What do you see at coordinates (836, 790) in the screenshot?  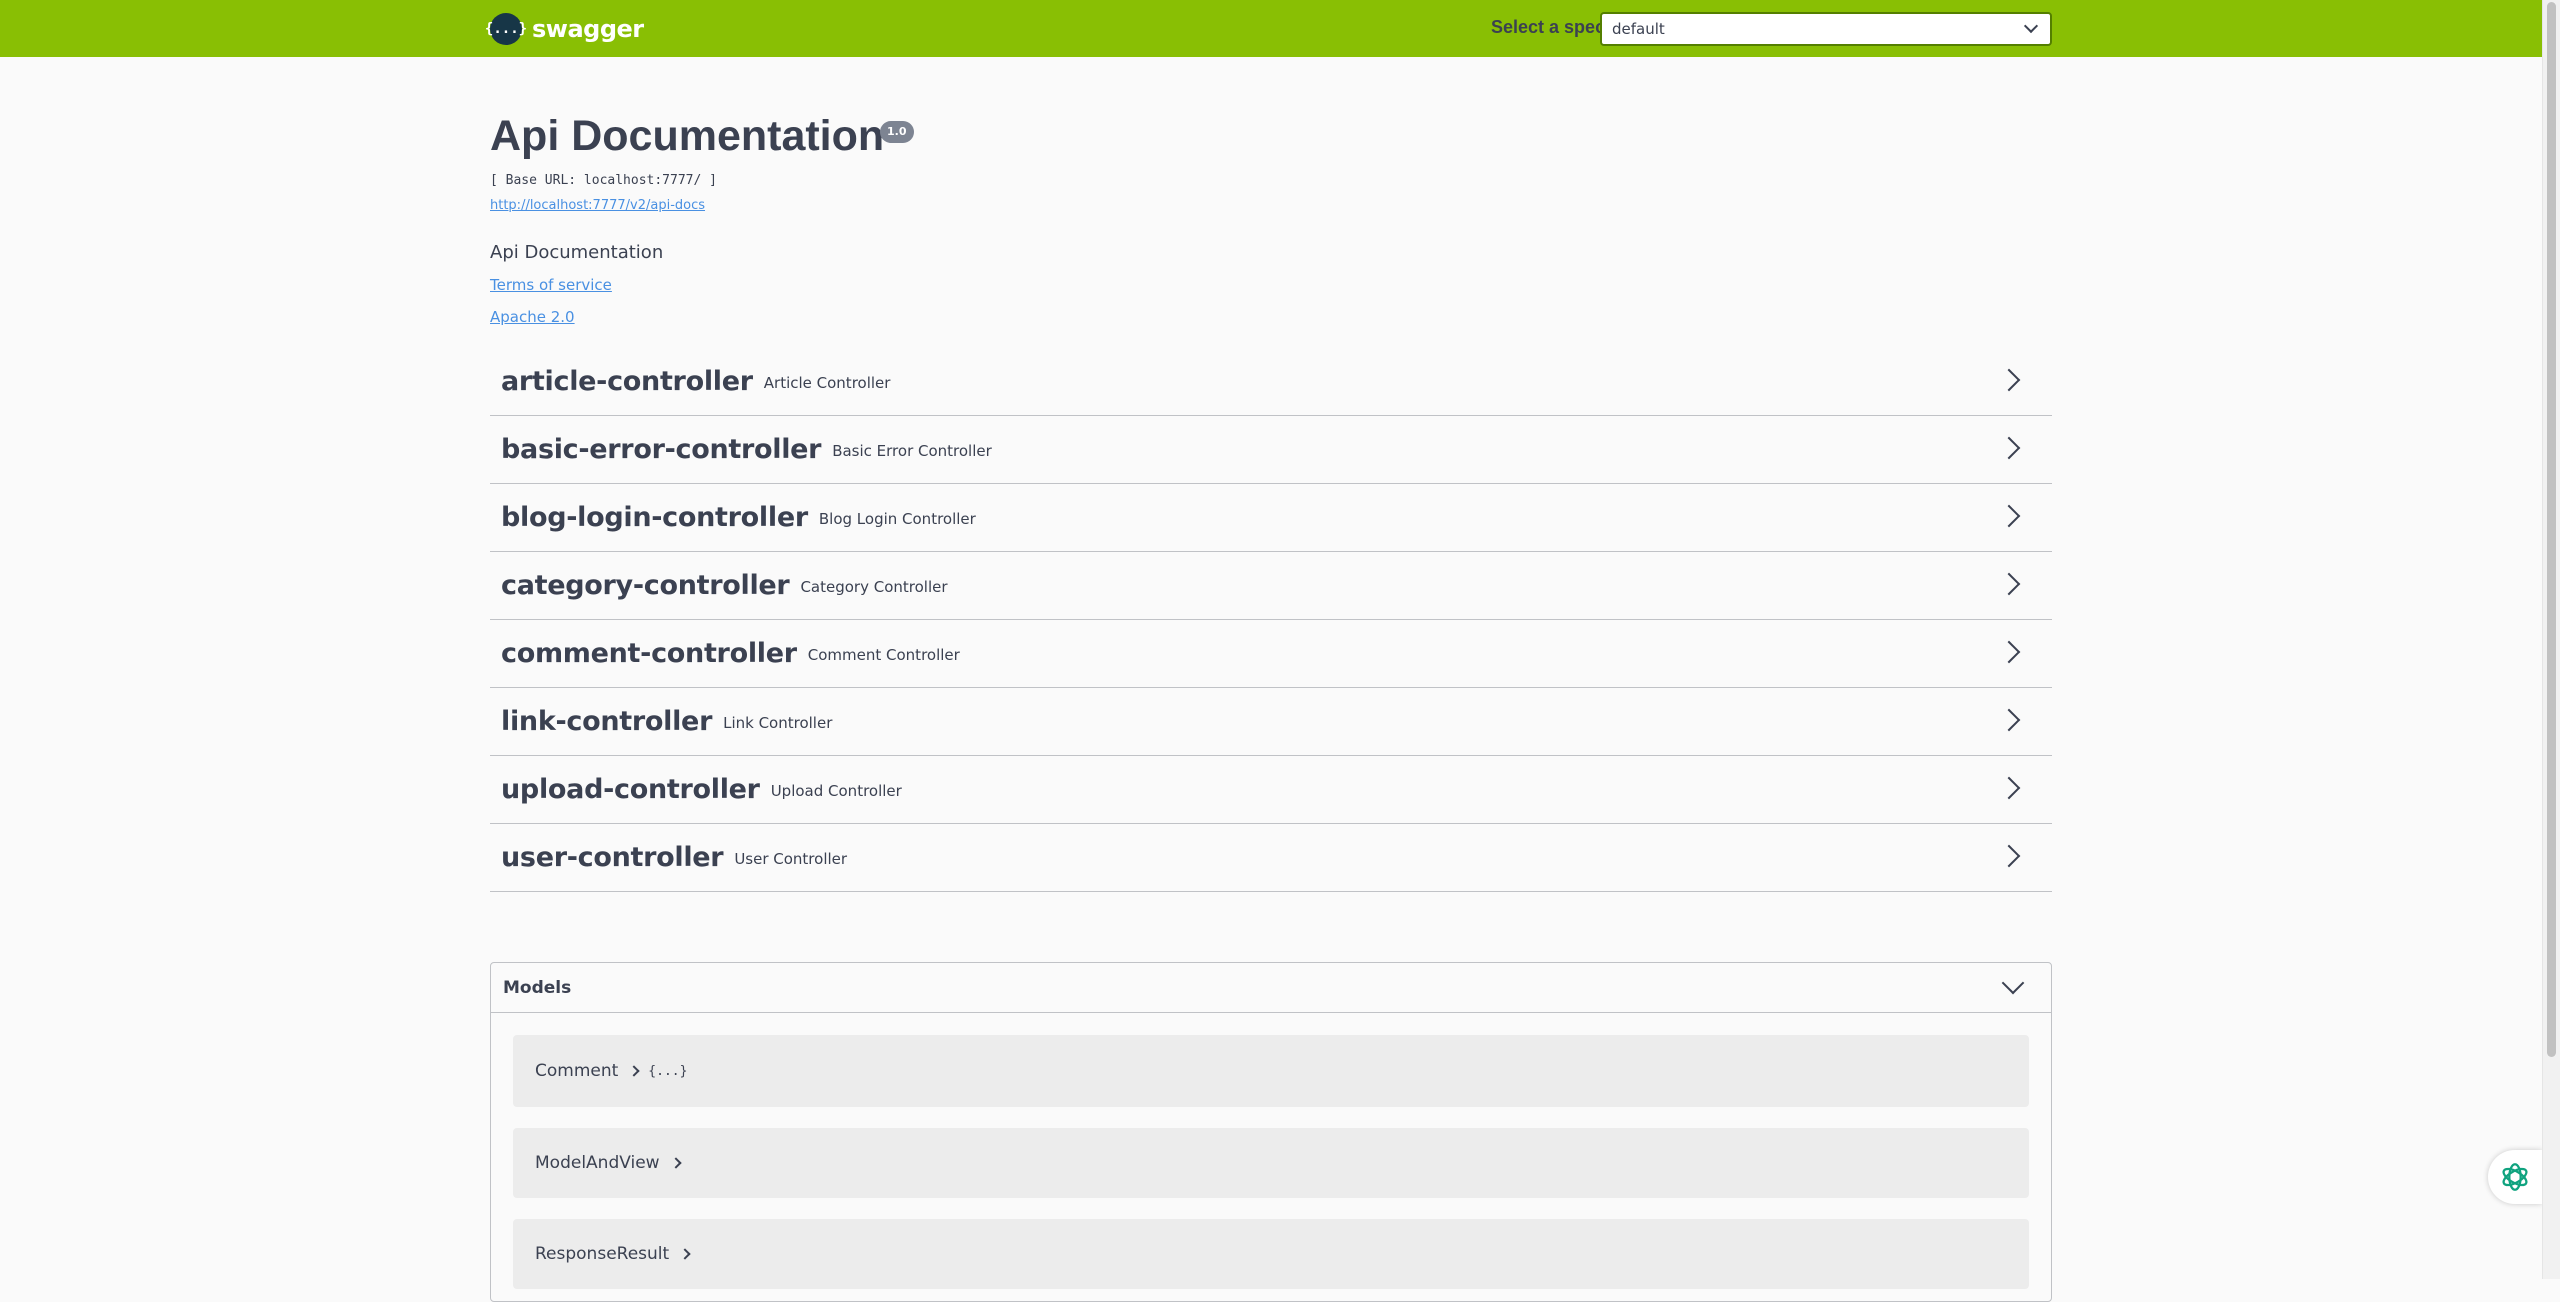 I see `tag-description: Upload Controller` at bounding box center [836, 790].